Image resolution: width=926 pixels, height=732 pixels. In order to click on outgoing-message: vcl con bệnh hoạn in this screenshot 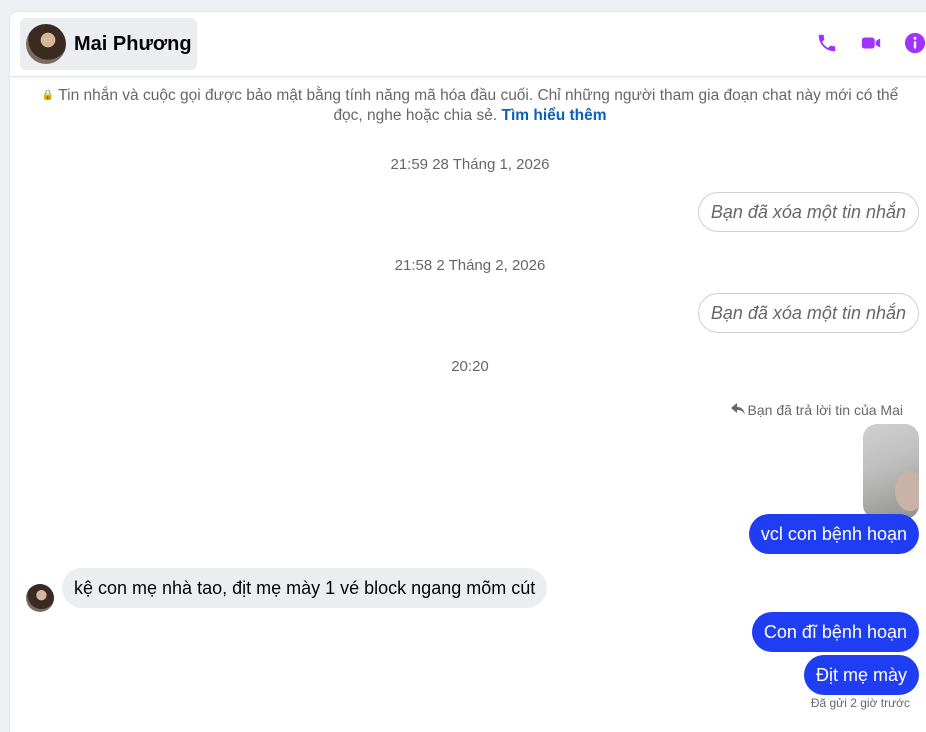, I will do `click(833, 534)`.